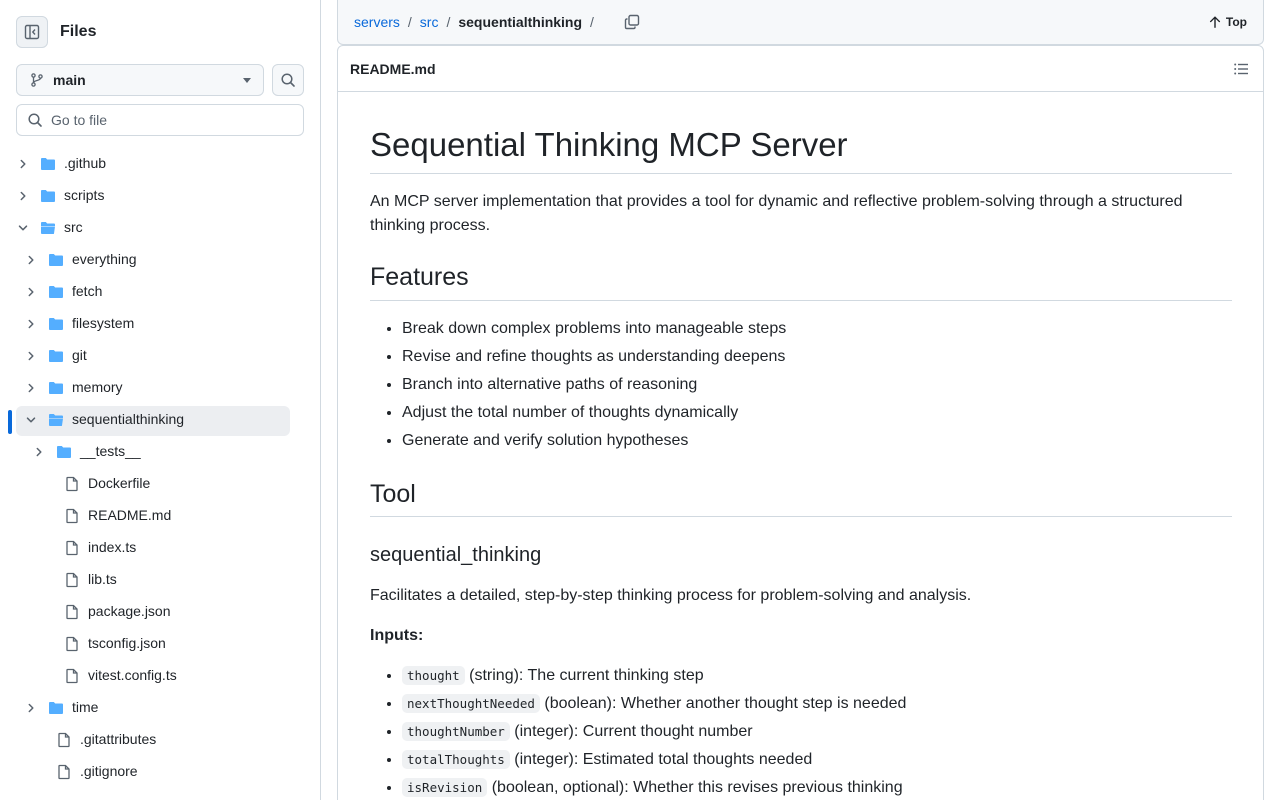 The height and width of the screenshot is (800, 1280). I want to click on tree-folder-item: git, so click(160, 356).